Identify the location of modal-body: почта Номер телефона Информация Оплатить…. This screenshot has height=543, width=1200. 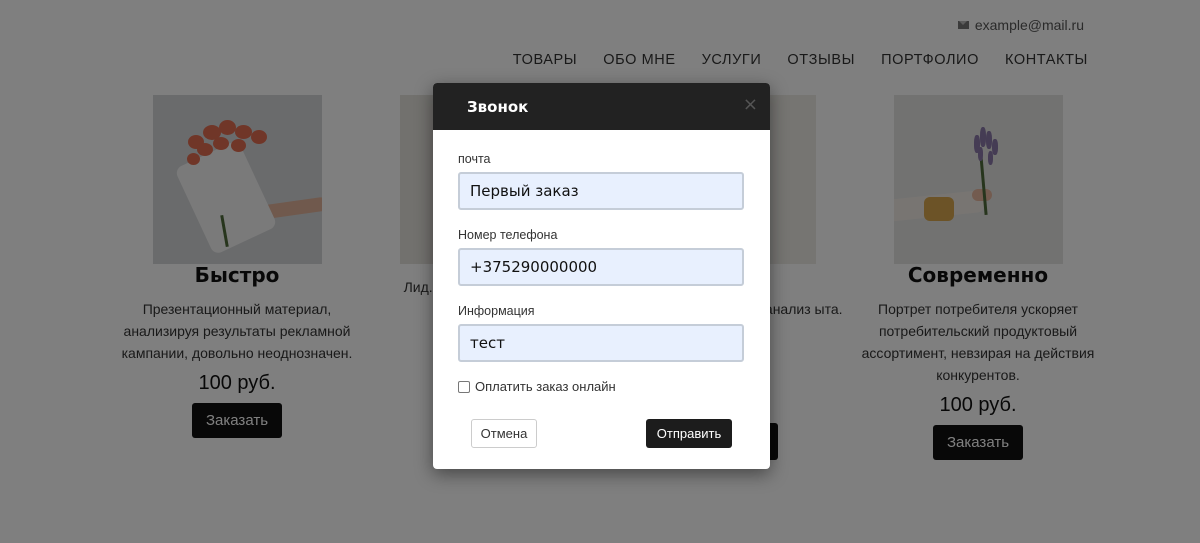
(601, 262).